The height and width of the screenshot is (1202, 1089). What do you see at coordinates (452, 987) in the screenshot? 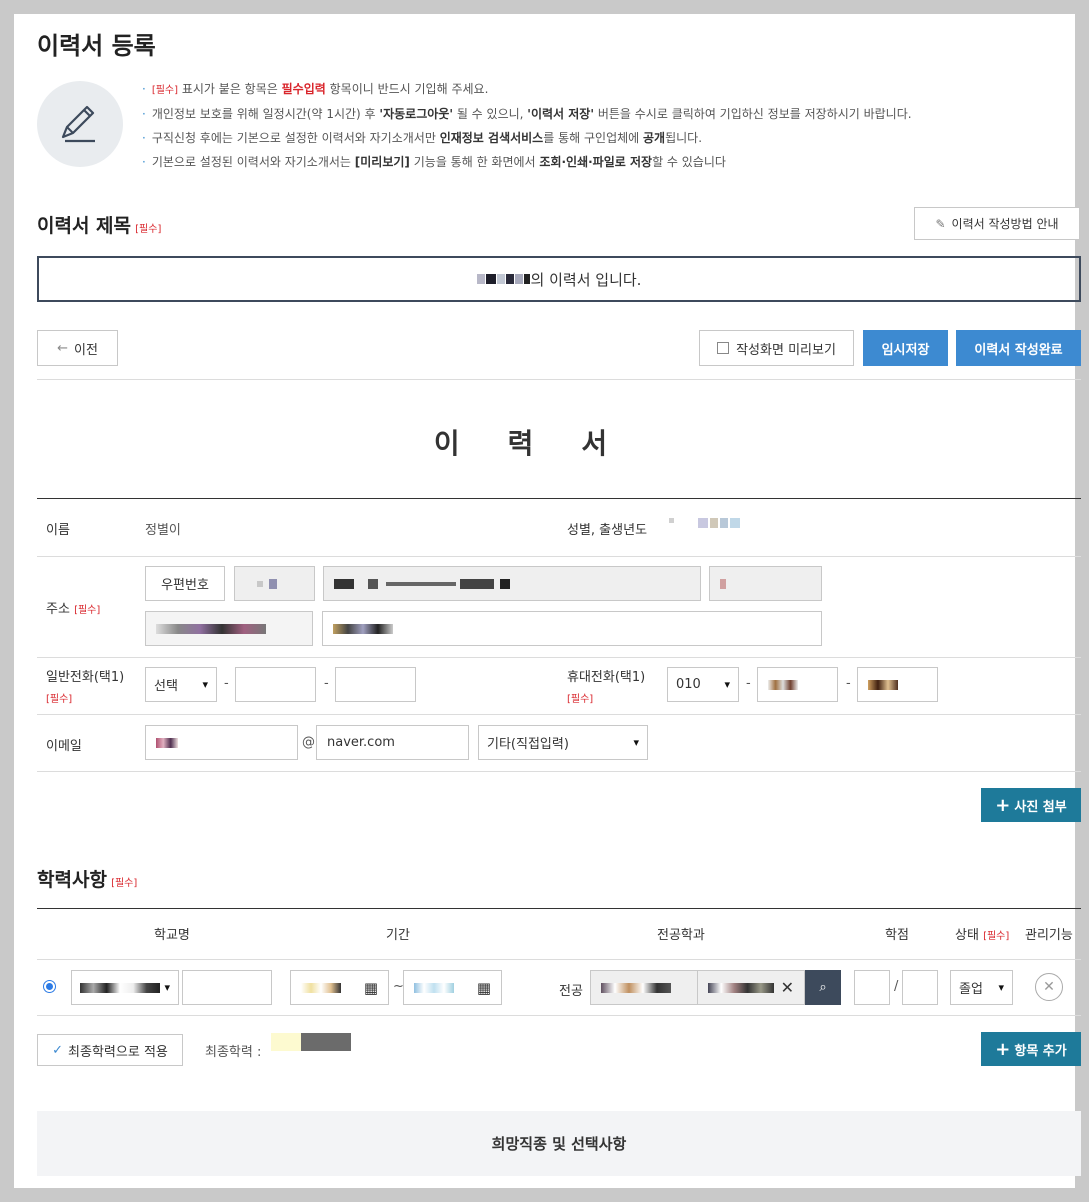
I see `period-end-input: ▦` at bounding box center [452, 987].